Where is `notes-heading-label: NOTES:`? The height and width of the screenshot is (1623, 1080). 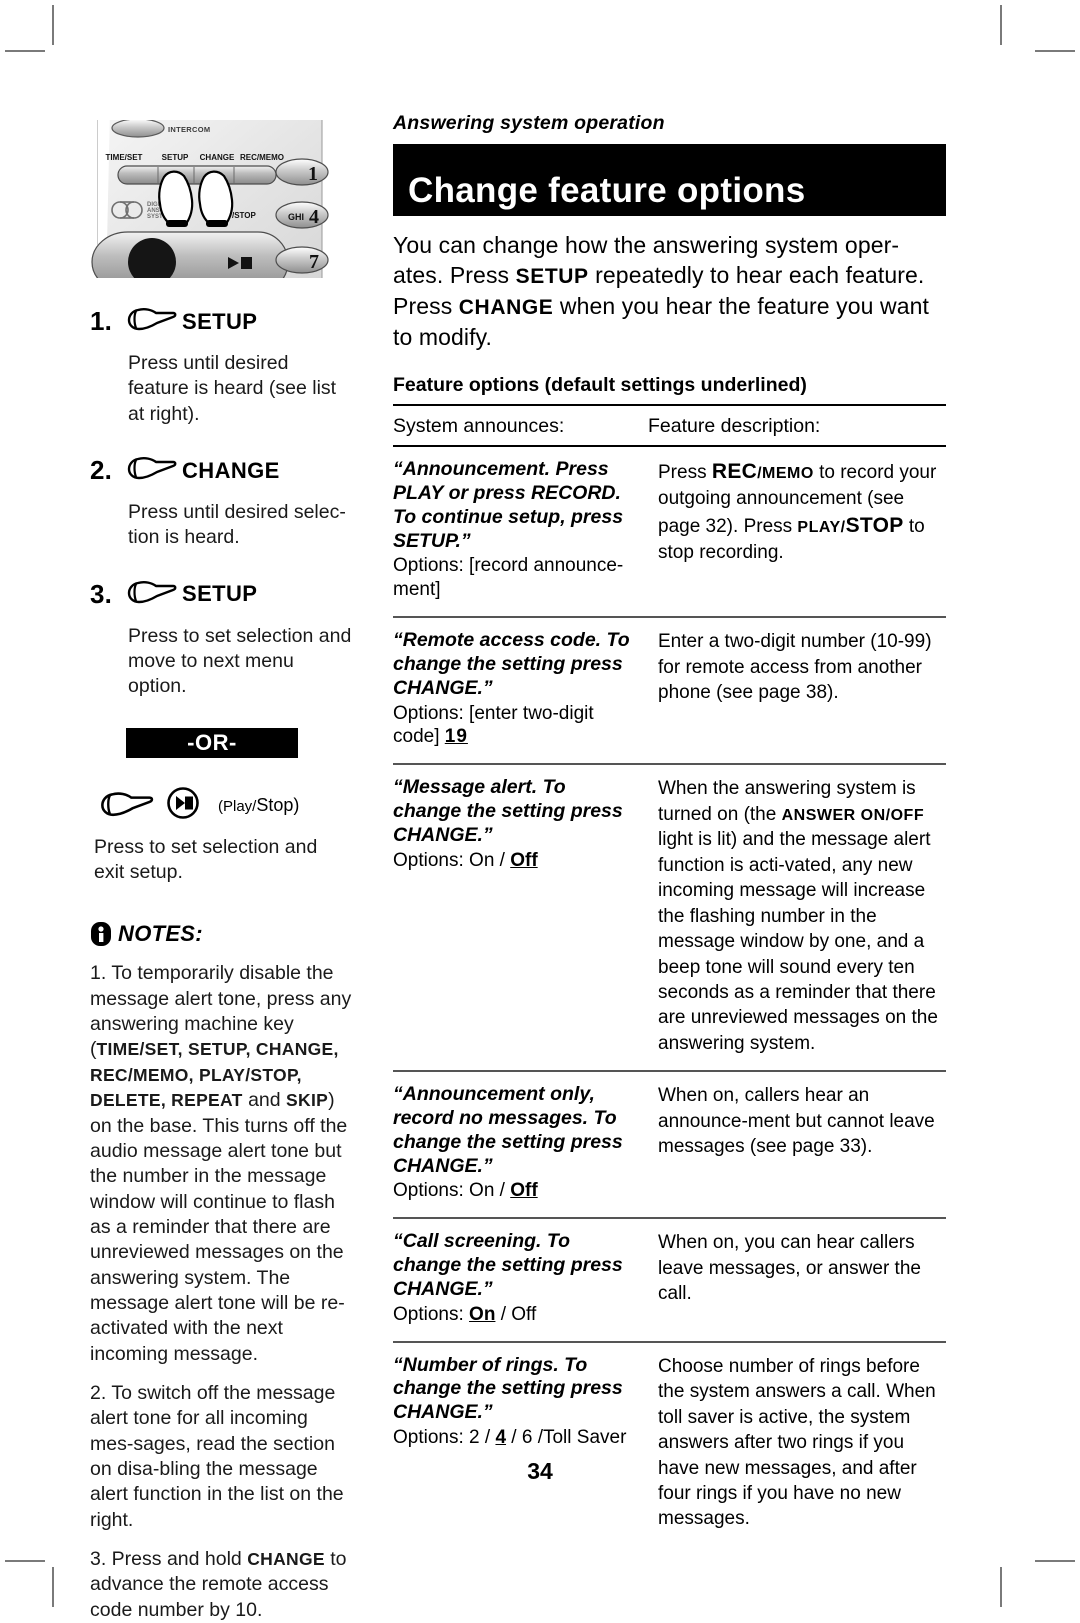 notes-heading-label: NOTES: is located at coordinates (160, 934).